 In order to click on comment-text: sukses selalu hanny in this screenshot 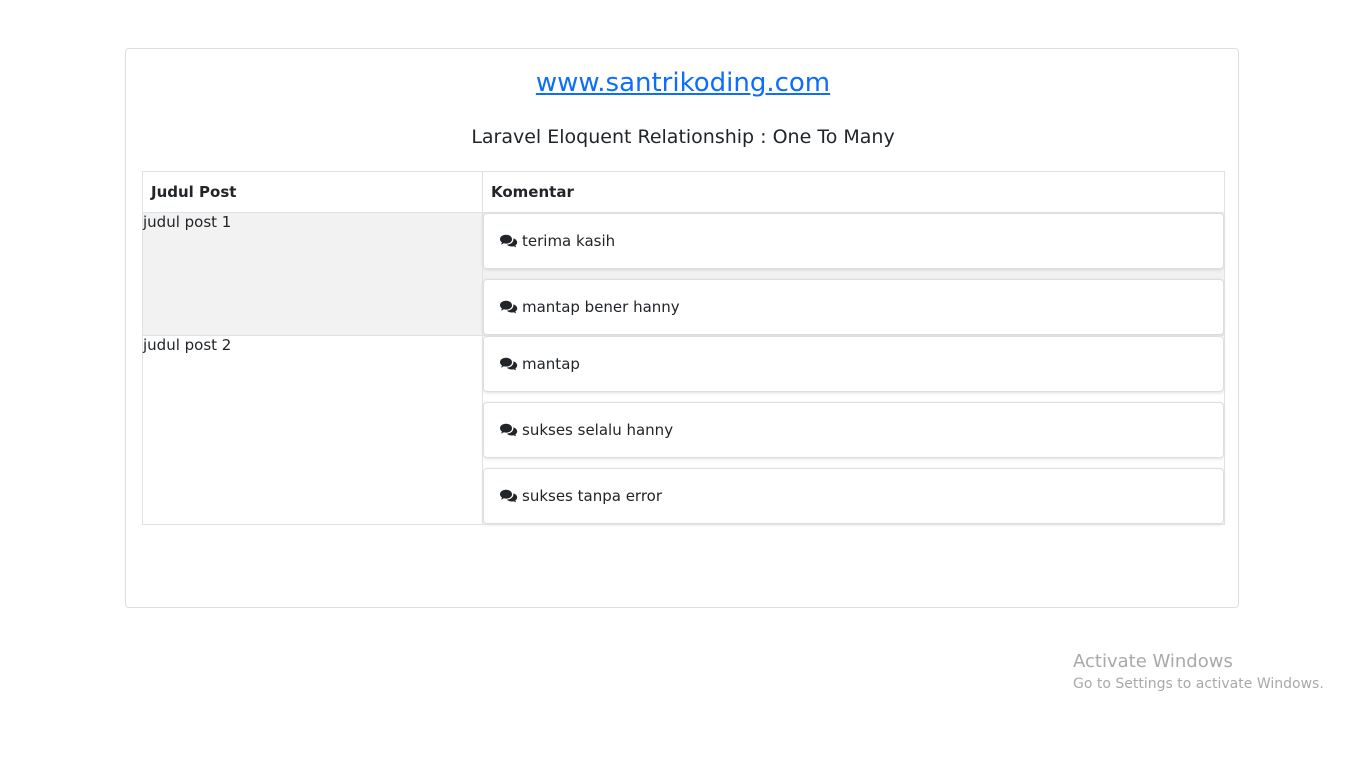, I will do `click(598, 430)`.